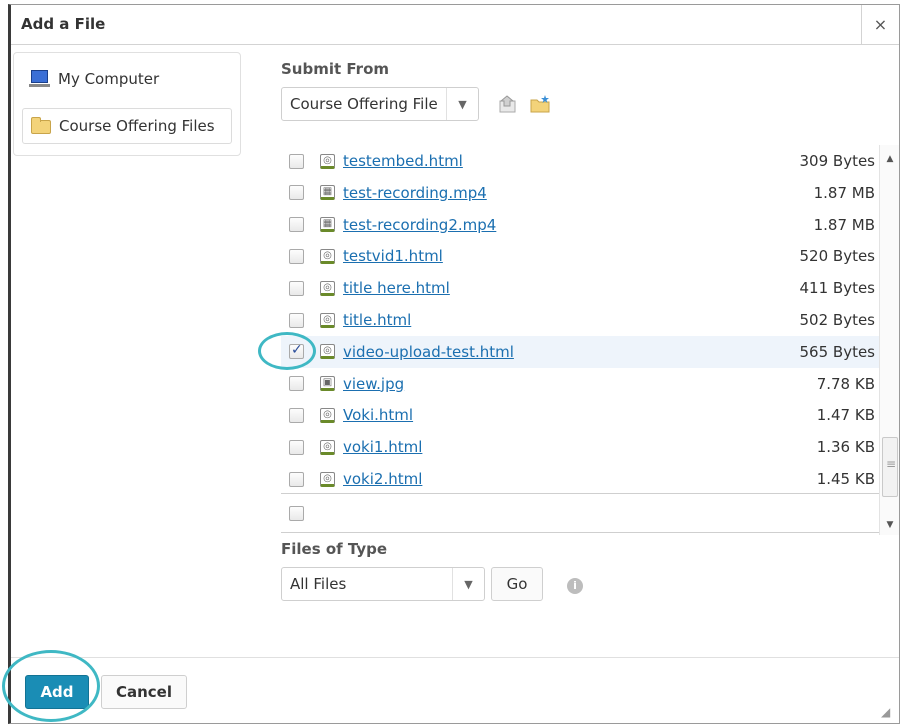  I want to click on file-size: 1.47 KB, so click(845, 415).